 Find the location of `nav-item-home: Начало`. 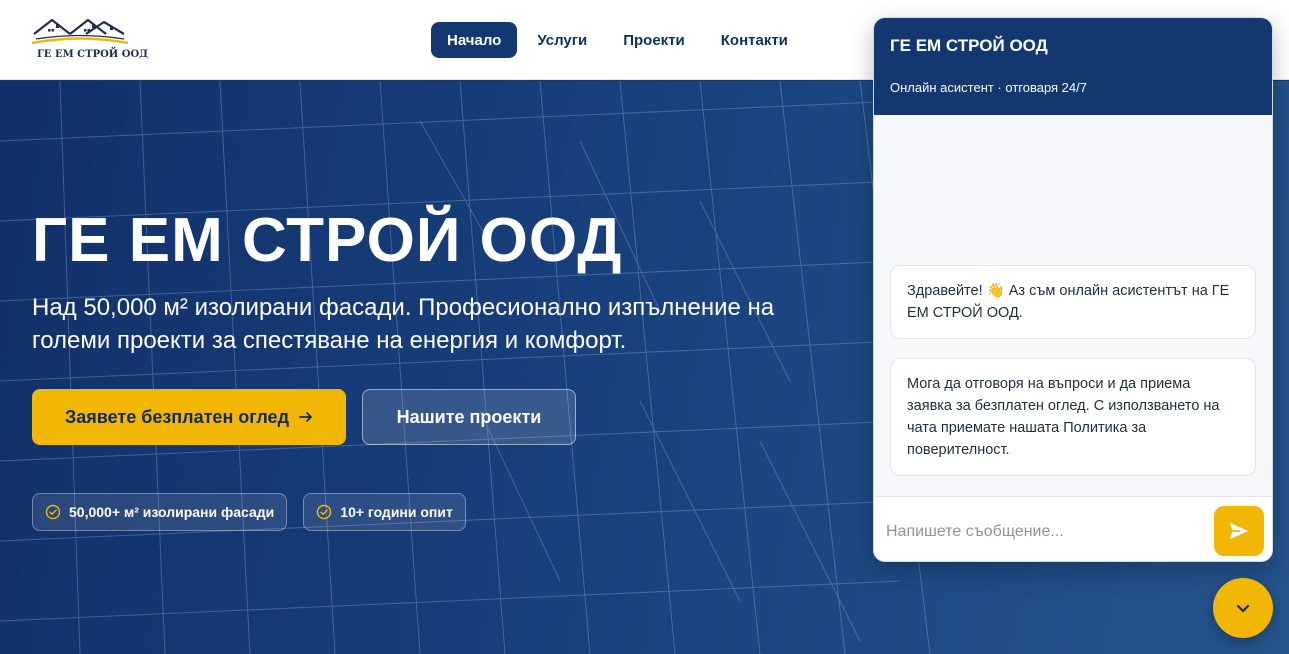

nav-item-home: Начало is located at coordinates (474, 40).